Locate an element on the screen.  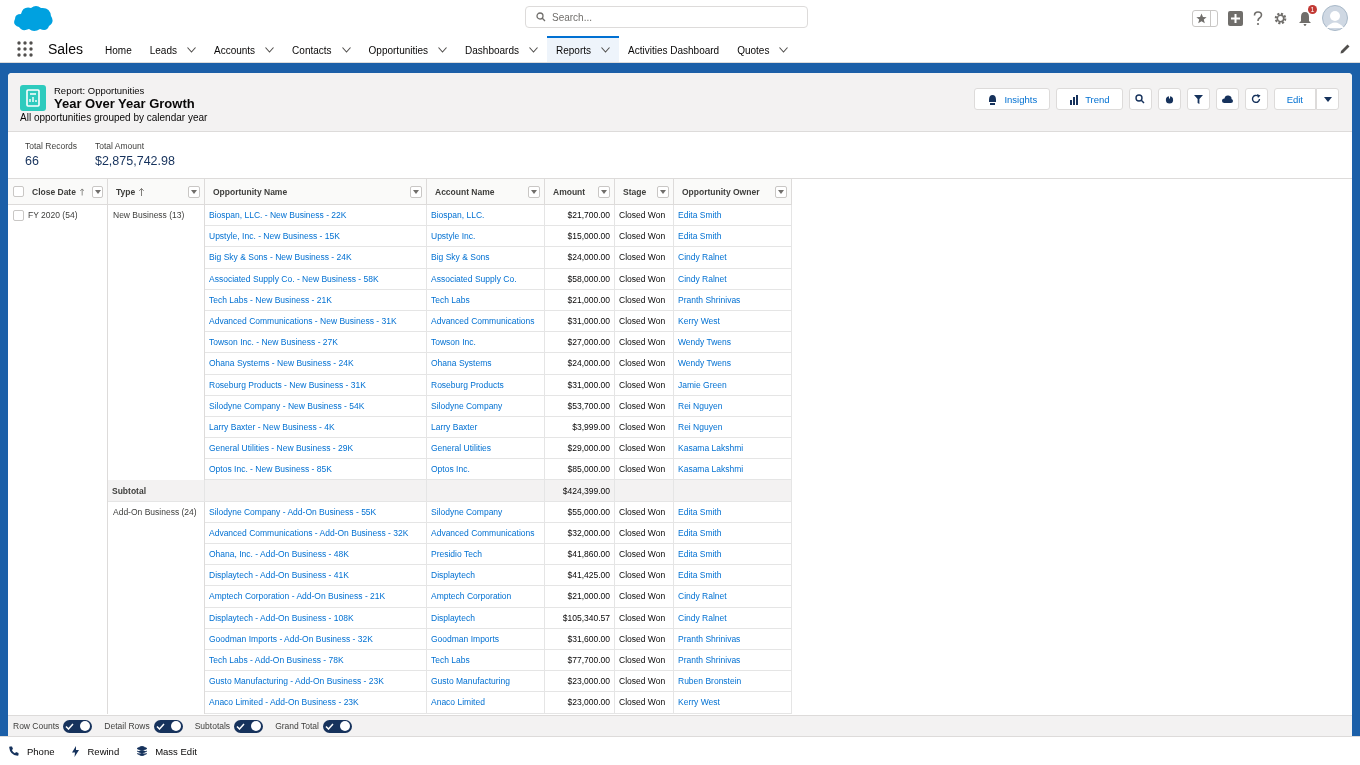
column-header: Opportunity Name is located at coordinates (316, 191).